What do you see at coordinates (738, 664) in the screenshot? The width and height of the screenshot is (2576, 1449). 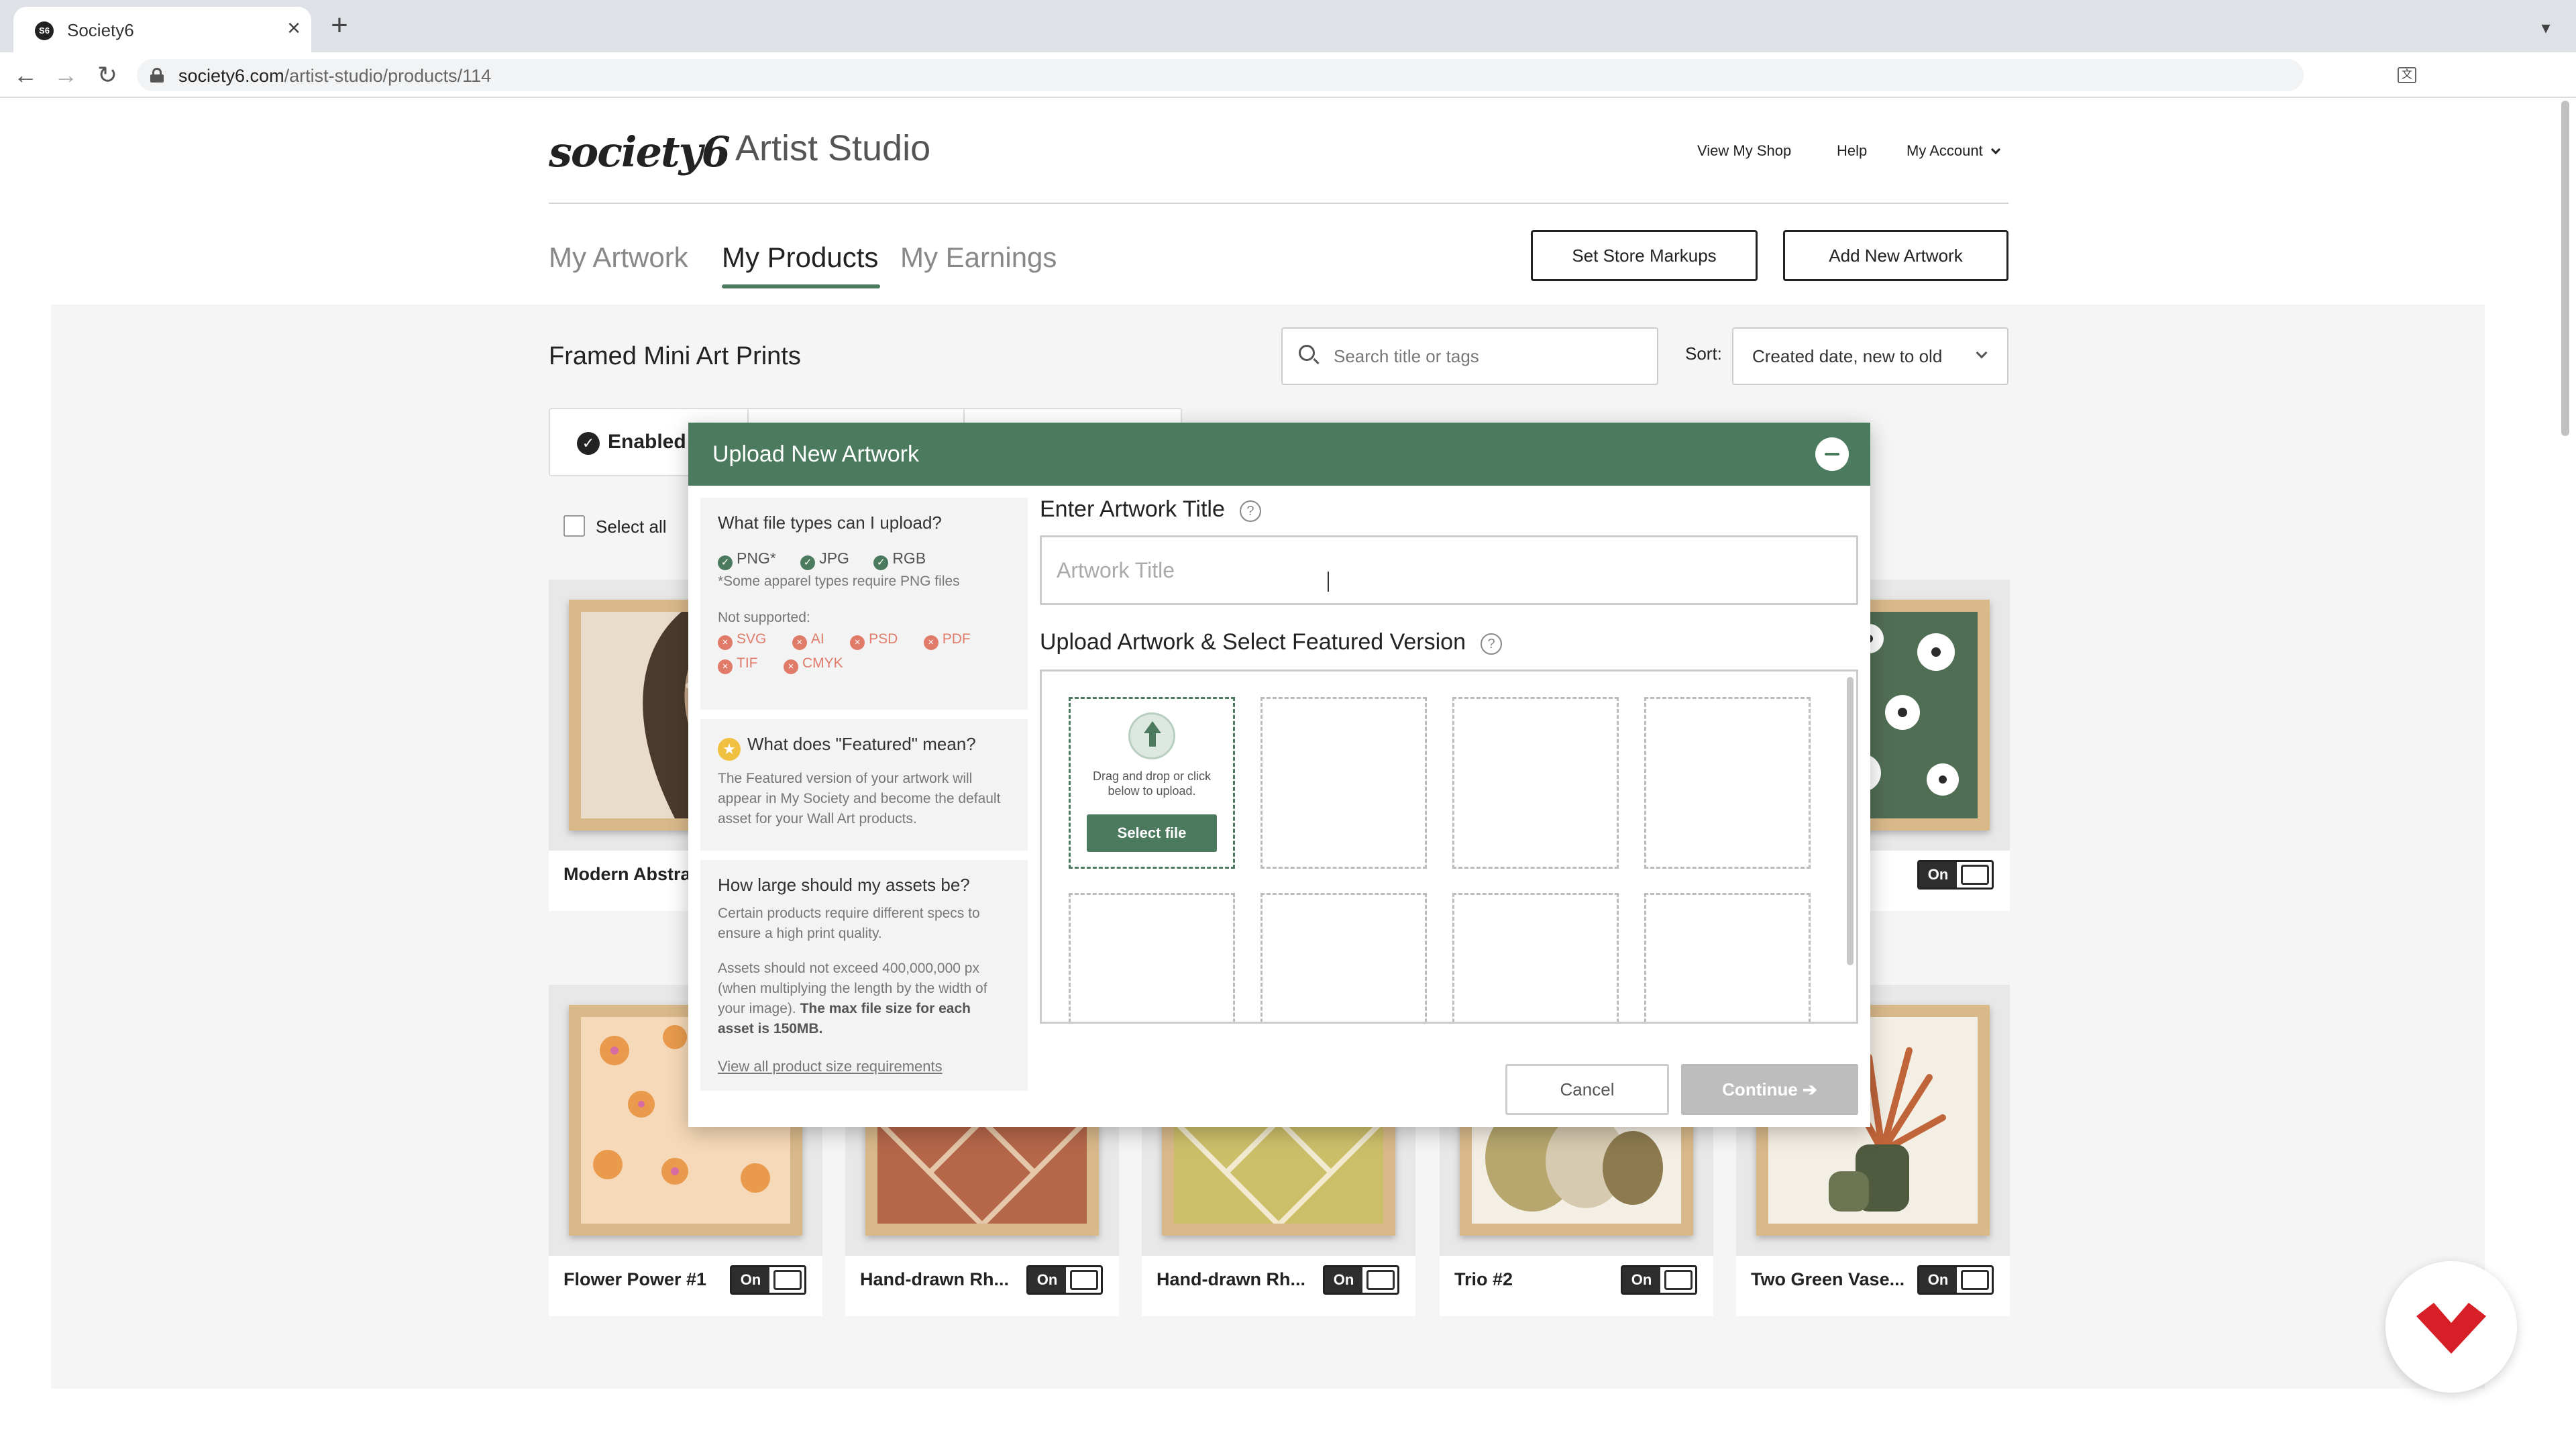 I see `file-type-tif: × TIF` at bounding box center [738, 664].